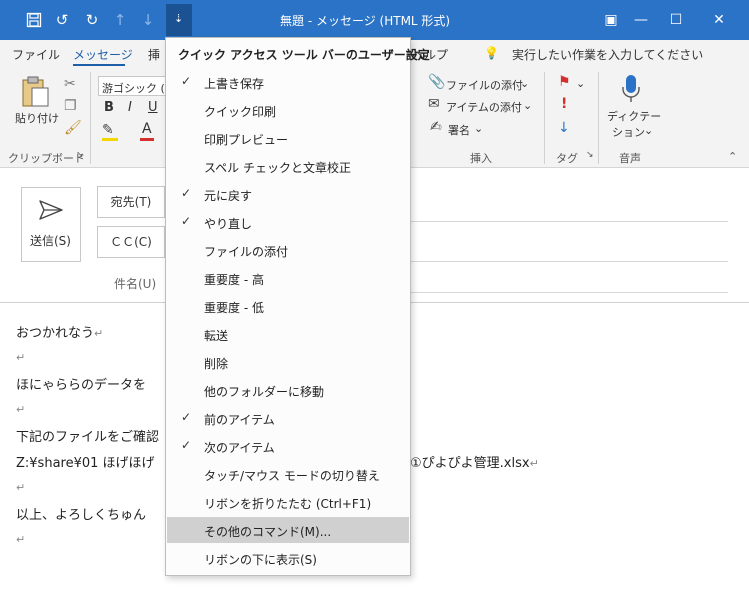 The width and height of the screenshot is (749, 607). I want to click on dictate-button: ディクテー ション ⌄, so click(633, 107).